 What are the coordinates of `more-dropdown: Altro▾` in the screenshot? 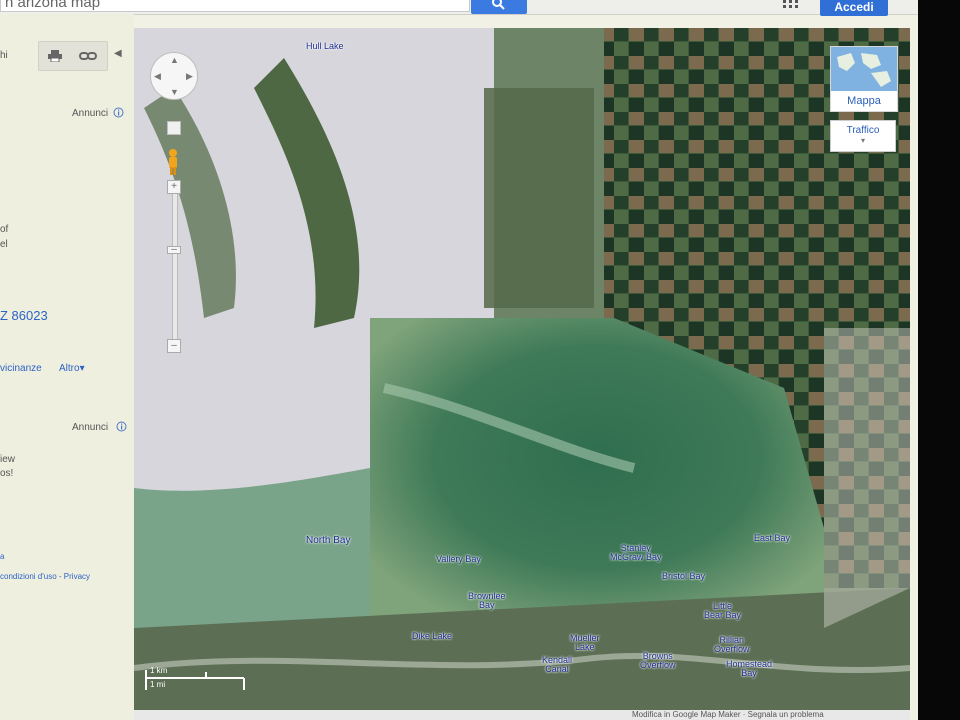 It's located at (72, 368).